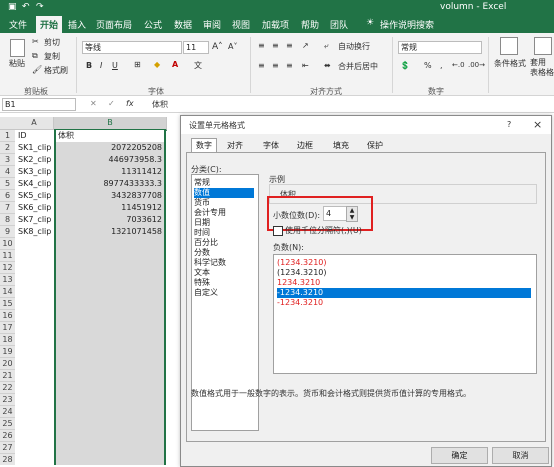  I want to click on decrease-decimal-icon: .00→, so click(476, 65).